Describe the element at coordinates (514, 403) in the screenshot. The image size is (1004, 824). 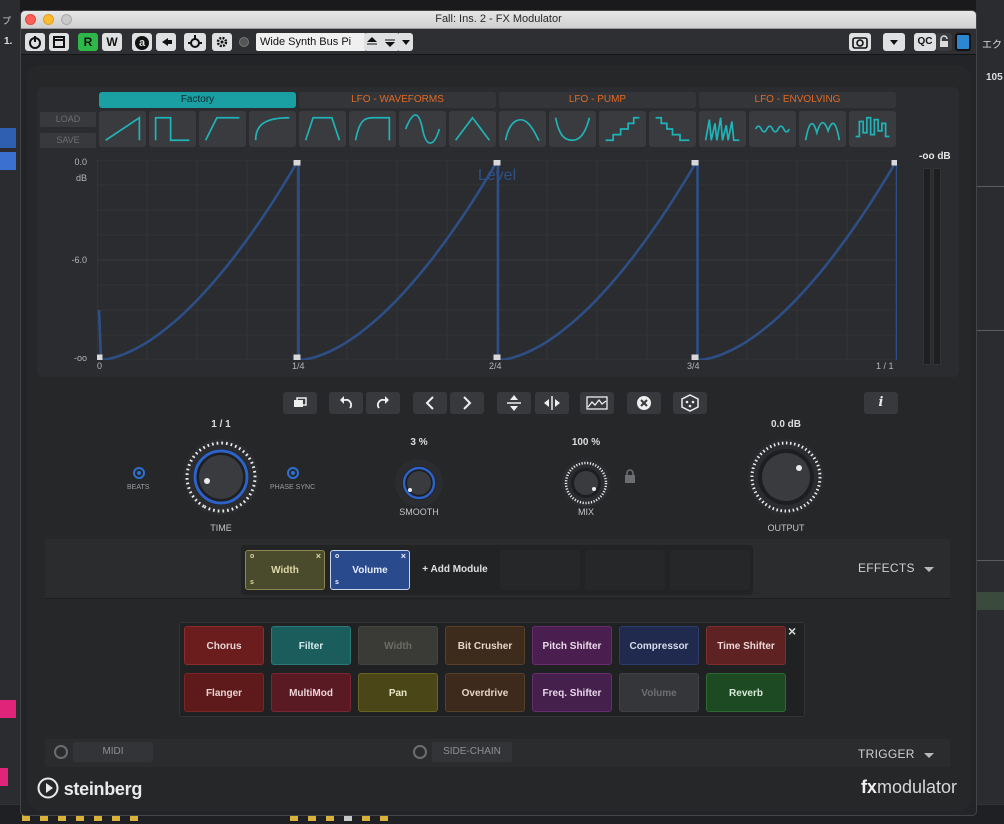
I see `flip-vertical-button` at that location.